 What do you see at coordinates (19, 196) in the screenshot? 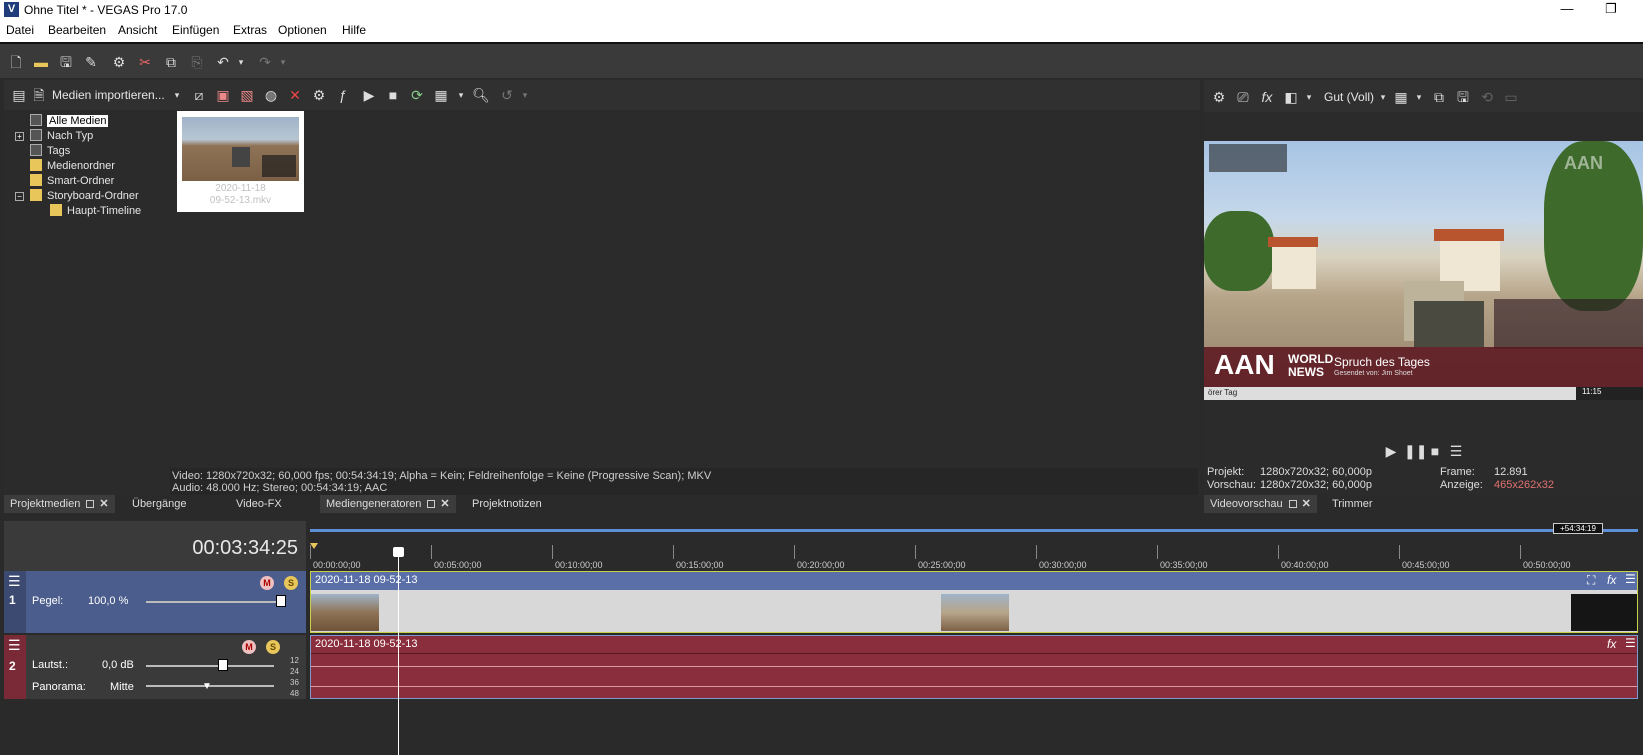
I see `collapse-storyboard-icon: −` at bounding box center [19, 196].